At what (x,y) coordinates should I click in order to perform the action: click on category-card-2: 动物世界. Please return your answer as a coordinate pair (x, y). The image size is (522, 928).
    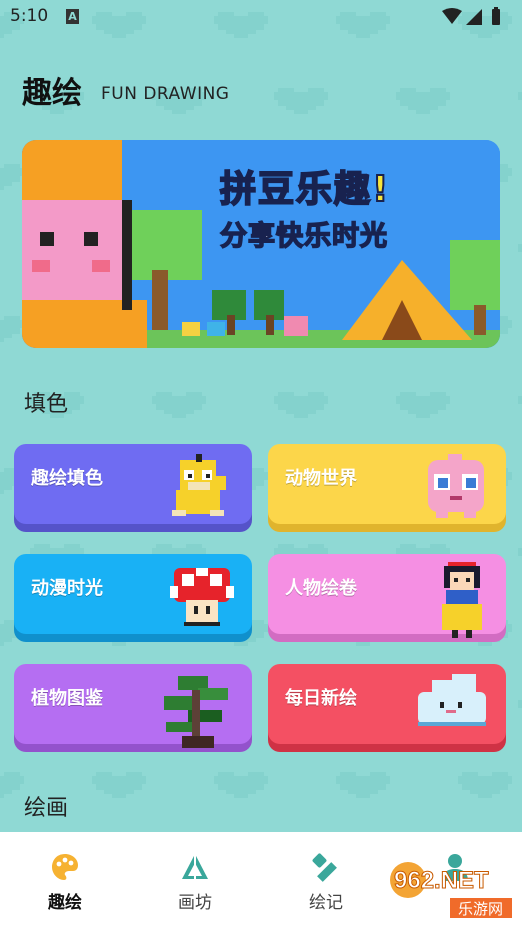
    Looking at the image, I should click on (387, 484).